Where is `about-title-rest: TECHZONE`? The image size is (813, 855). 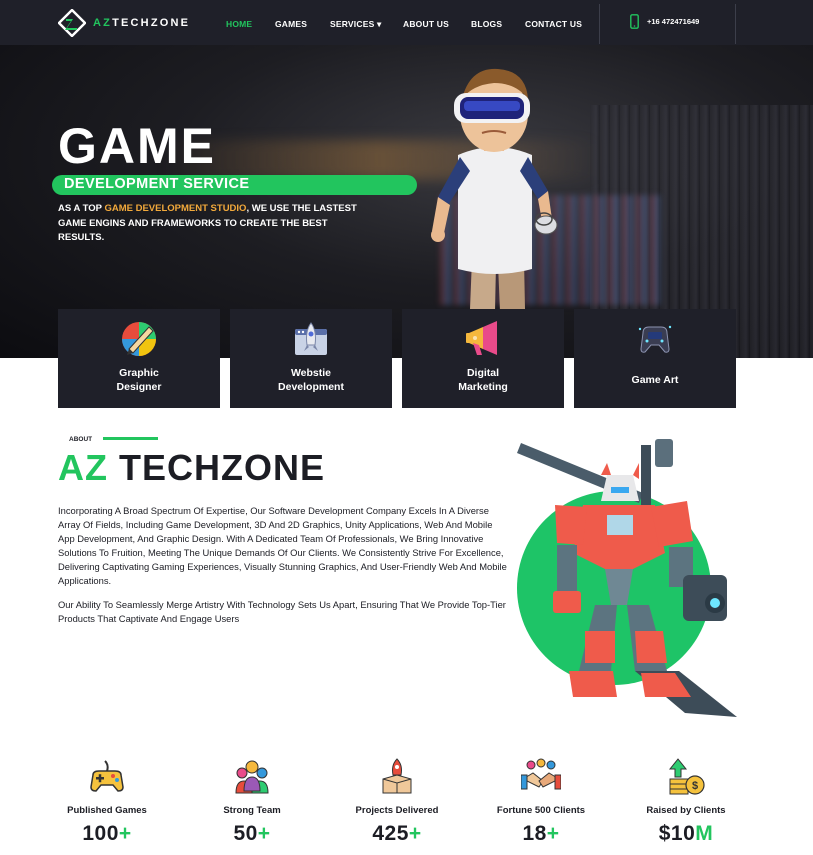 about-title-rest: TECHZONE is located at coordinates (222, 467).